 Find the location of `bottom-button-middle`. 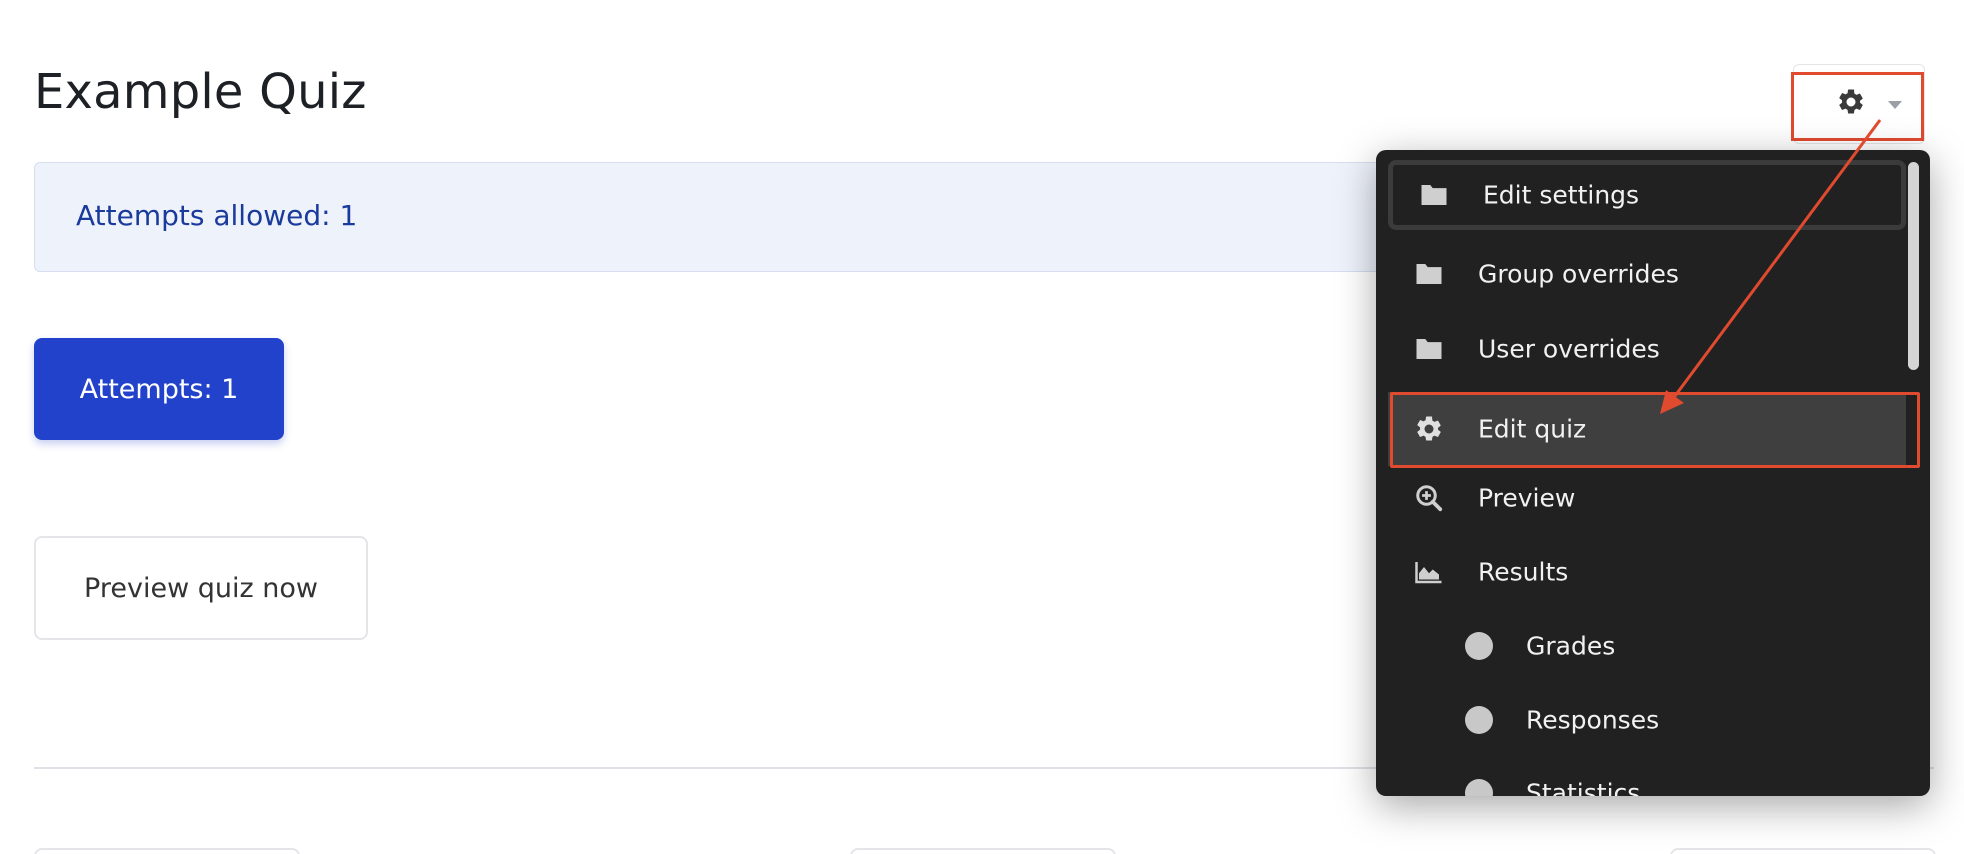

bottom-button-middle is located at coordinates (983, 851).